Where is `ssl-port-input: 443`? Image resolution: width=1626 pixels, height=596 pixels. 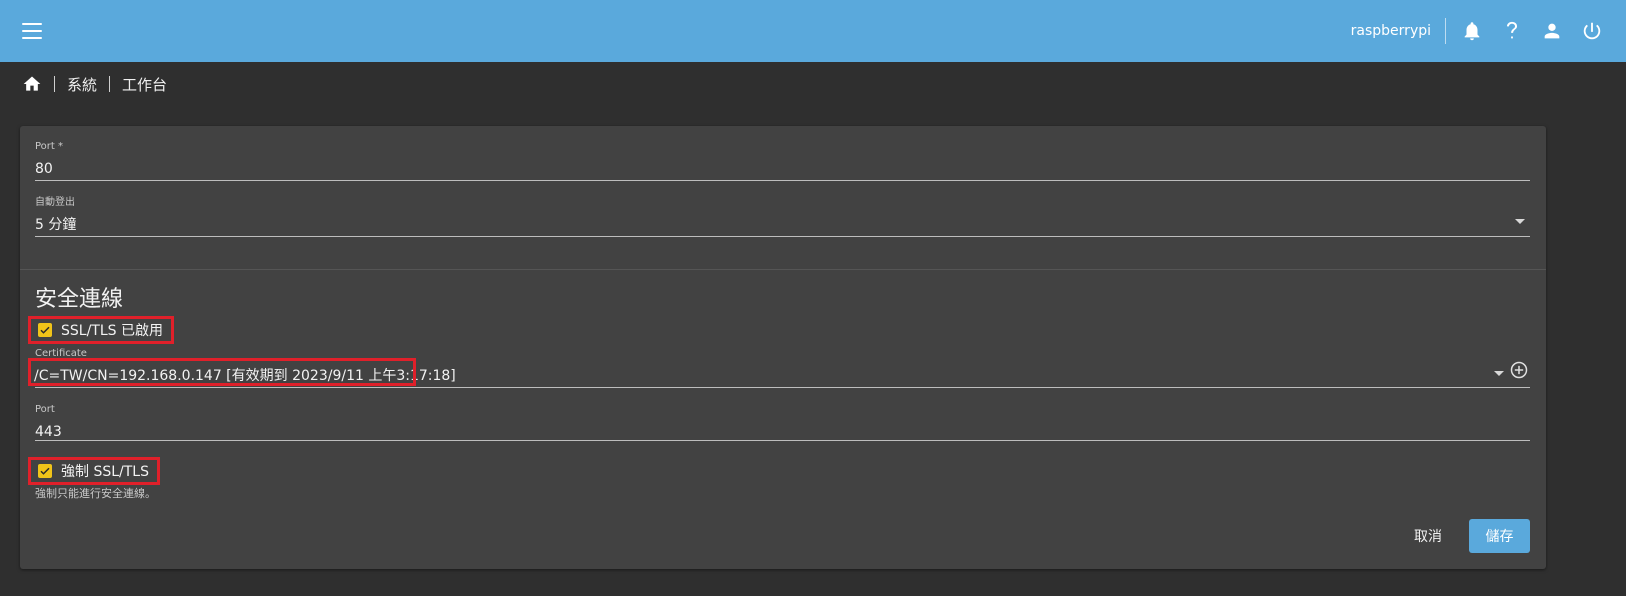
ssl-port-input: 443 is located at coordinates (782, 432).